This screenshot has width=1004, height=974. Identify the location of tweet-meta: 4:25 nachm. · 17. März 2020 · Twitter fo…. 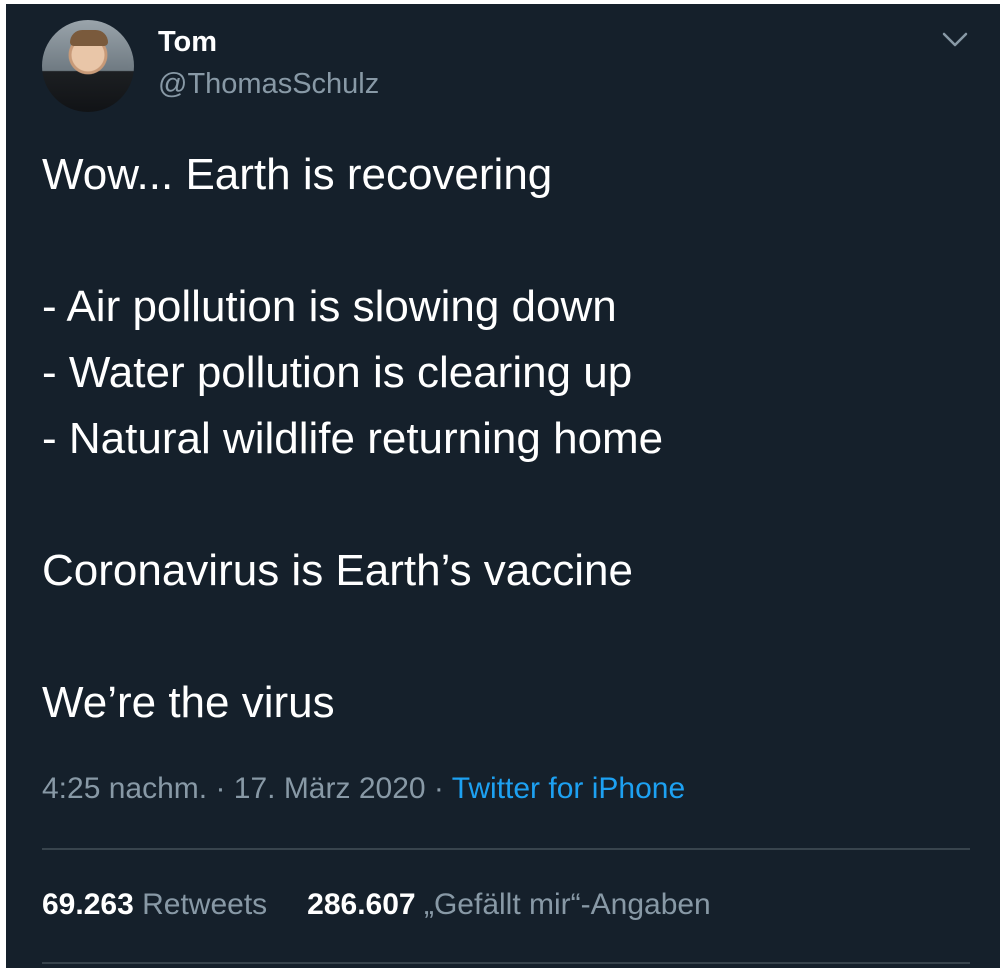
(363, 789).